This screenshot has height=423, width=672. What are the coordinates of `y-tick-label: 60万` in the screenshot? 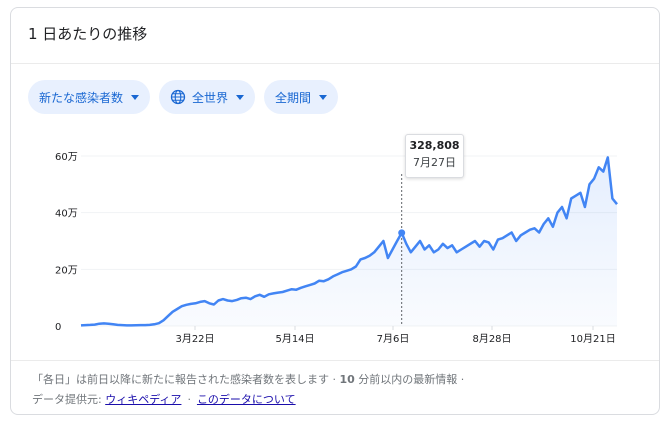 It's located at (66, 157).